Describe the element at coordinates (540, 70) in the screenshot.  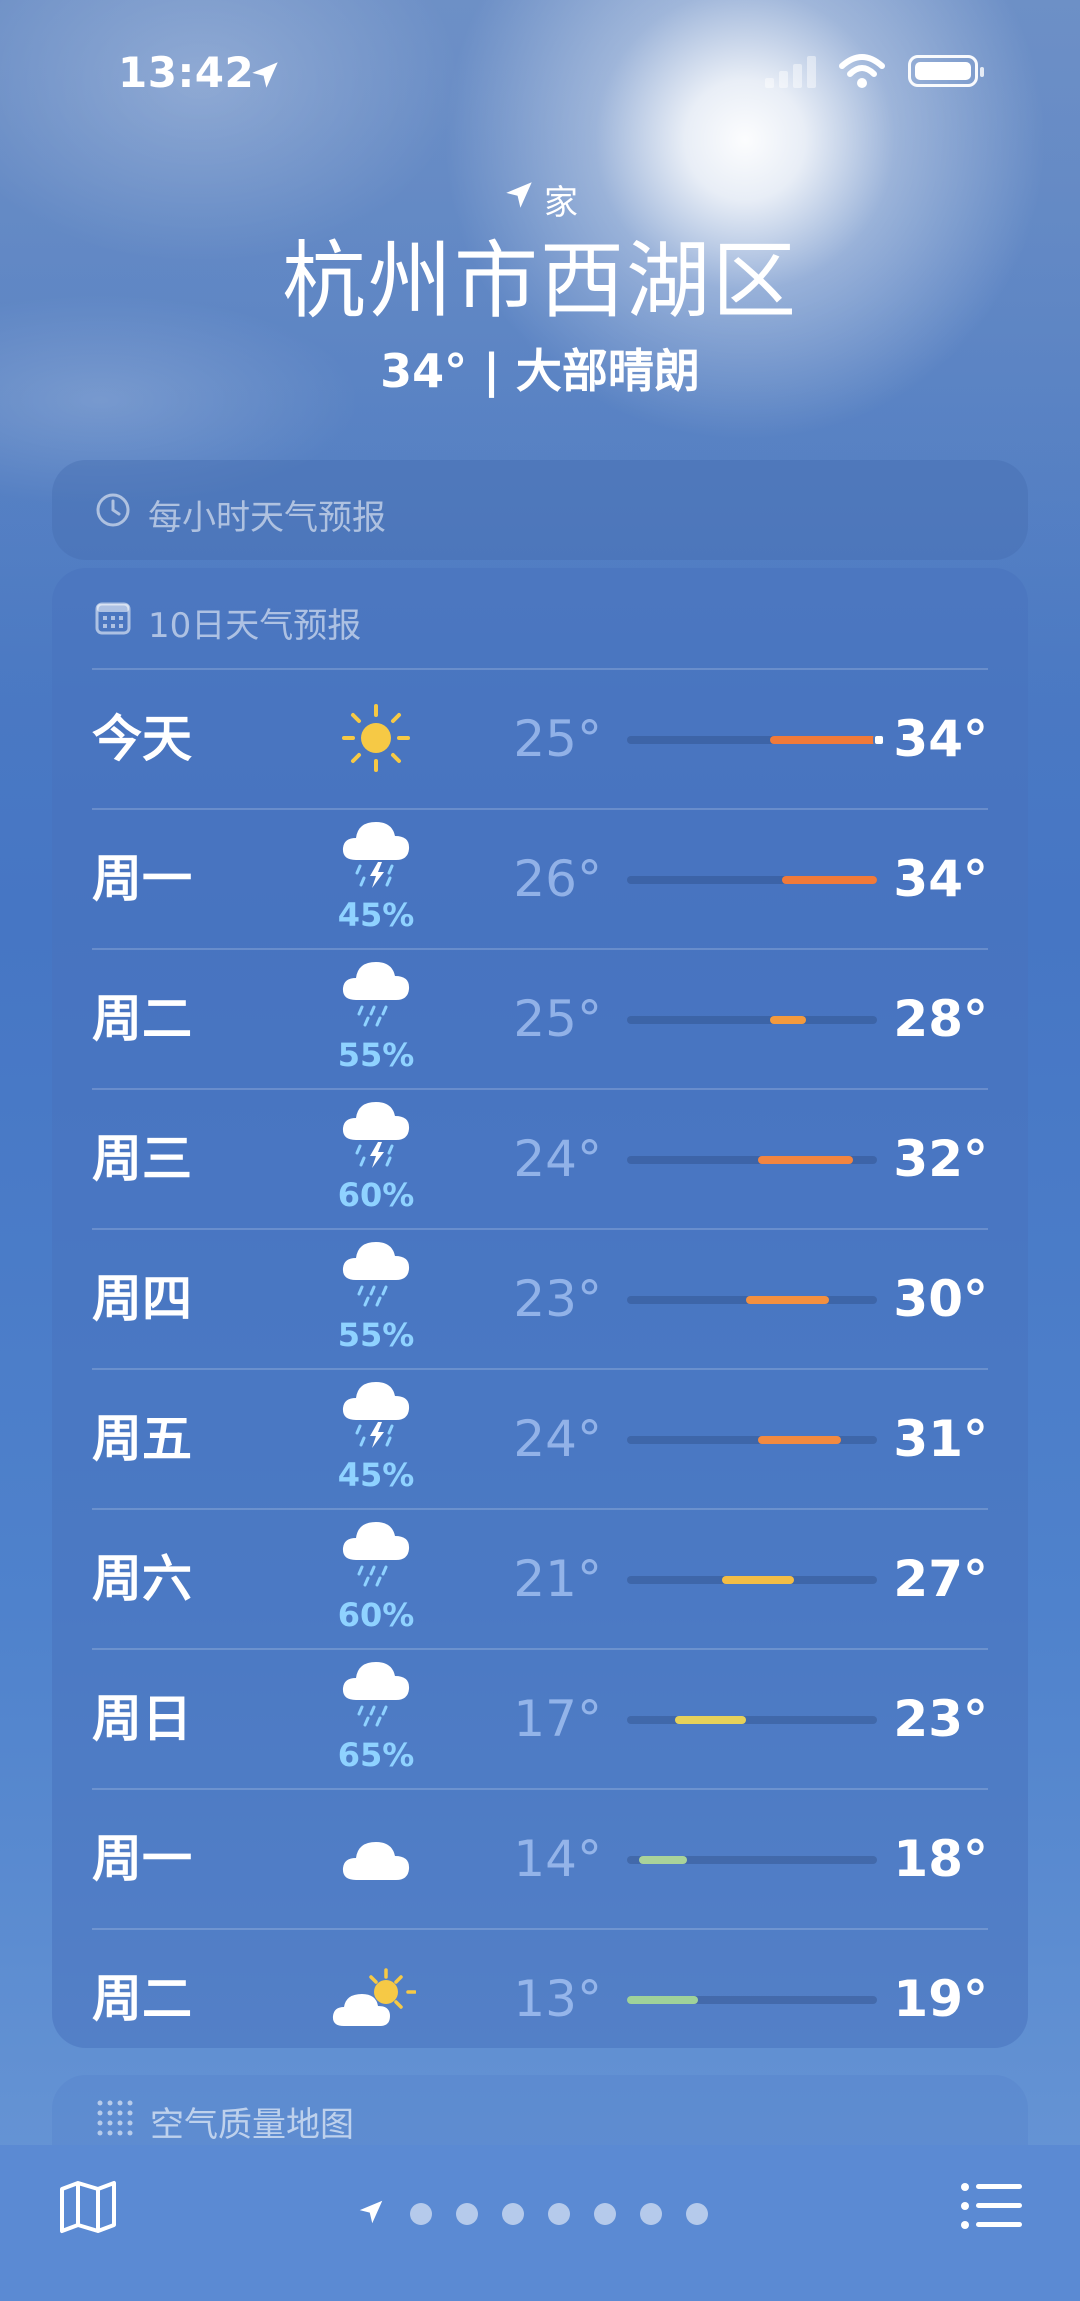
I see `status-bar: 13:42` at that location.